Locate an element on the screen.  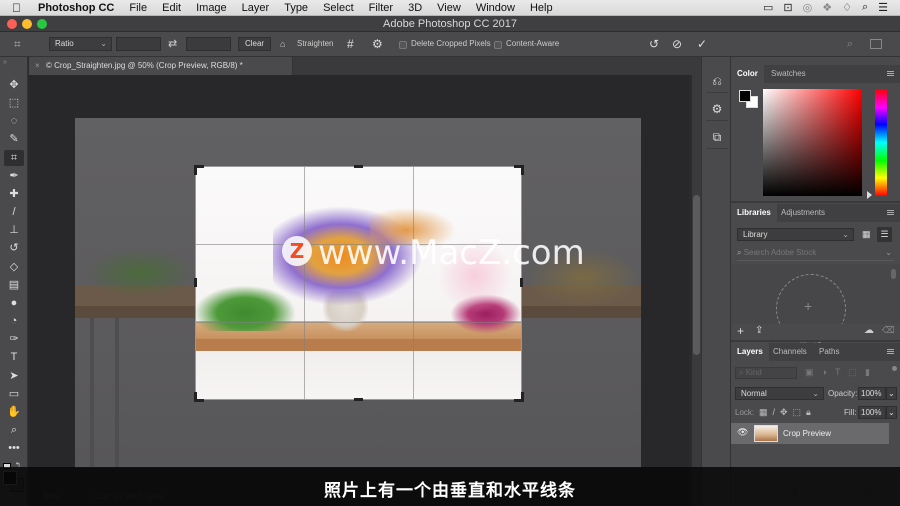
crop-width-input is located at coordinates (138, 44).